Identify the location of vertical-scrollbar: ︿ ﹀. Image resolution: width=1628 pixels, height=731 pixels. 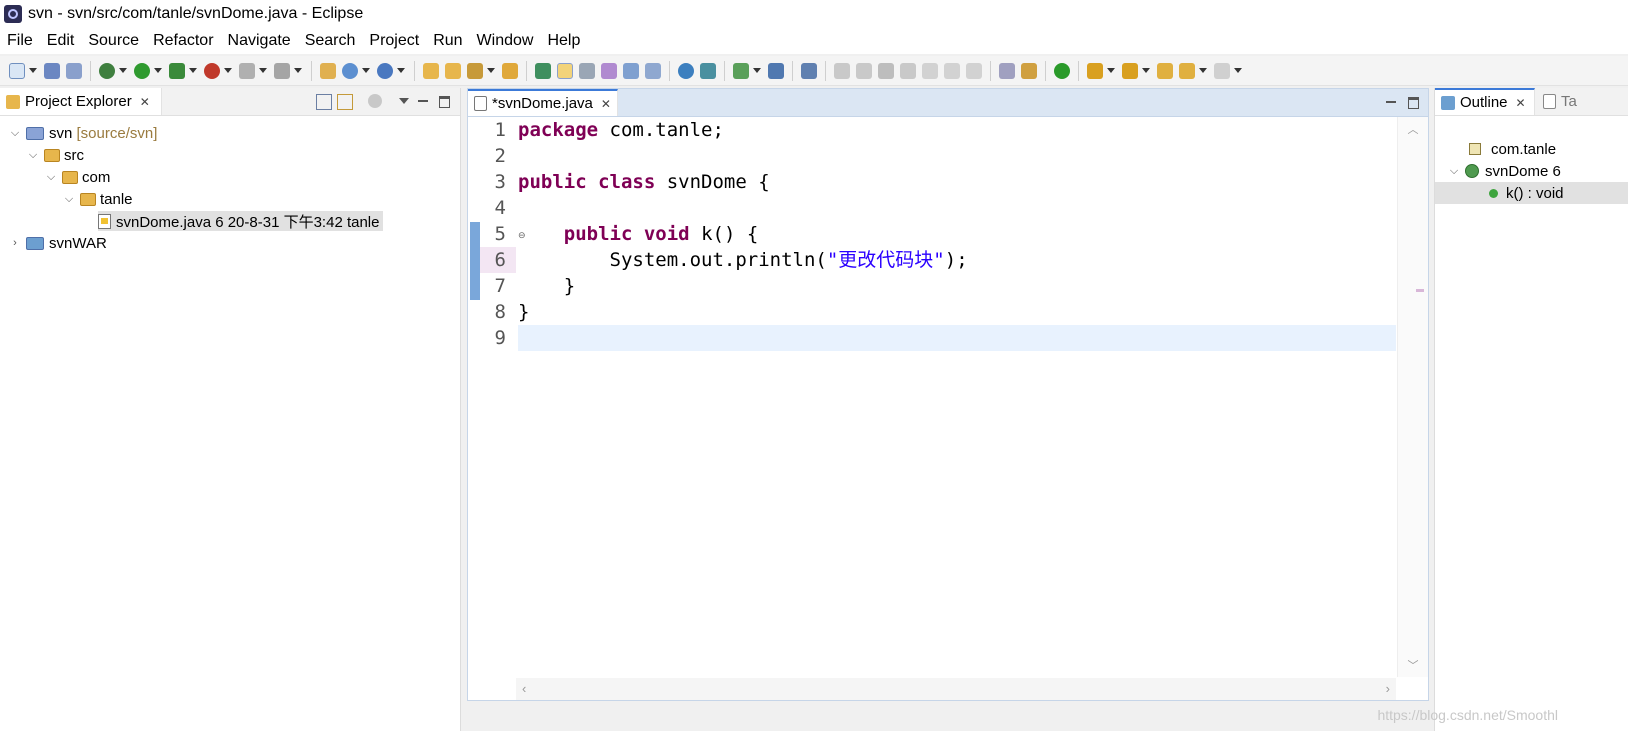
(1412, 397).